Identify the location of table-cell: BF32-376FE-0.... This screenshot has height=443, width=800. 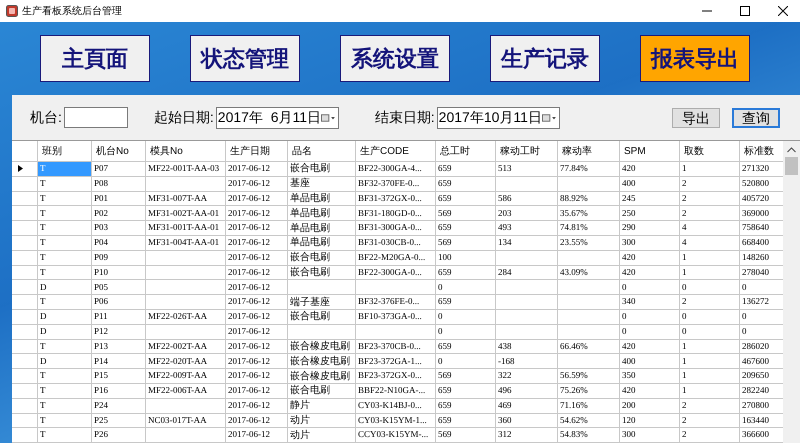
(396, 302).